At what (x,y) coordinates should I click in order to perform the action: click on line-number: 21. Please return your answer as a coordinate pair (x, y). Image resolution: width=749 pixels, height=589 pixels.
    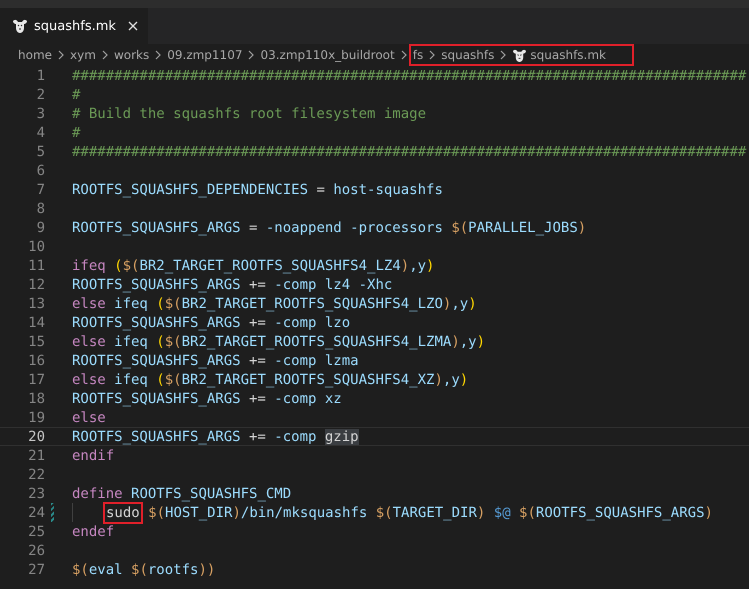
    Looking at the image, I should click on (36, 456).